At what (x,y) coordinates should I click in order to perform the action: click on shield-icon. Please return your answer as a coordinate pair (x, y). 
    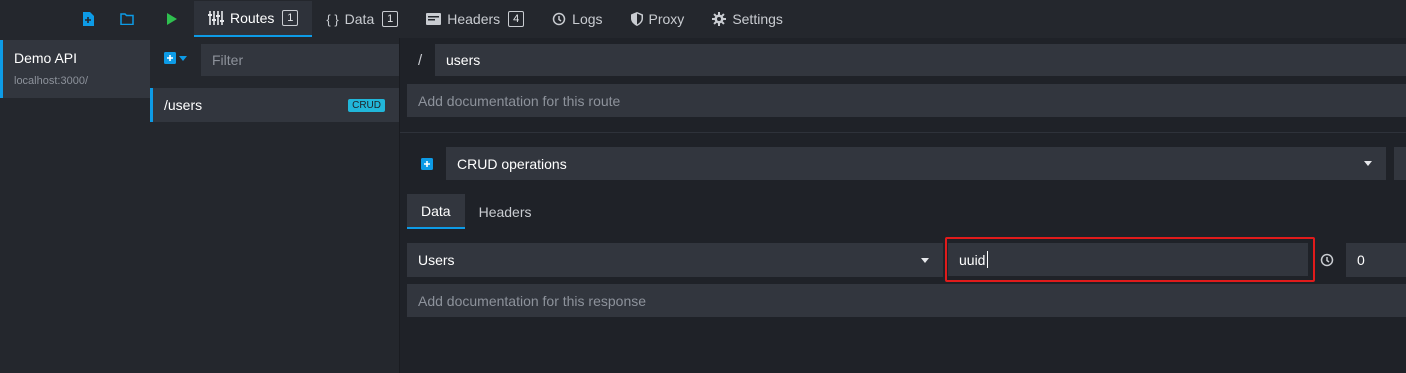
    Looking at the image, I should click on (636, 19).